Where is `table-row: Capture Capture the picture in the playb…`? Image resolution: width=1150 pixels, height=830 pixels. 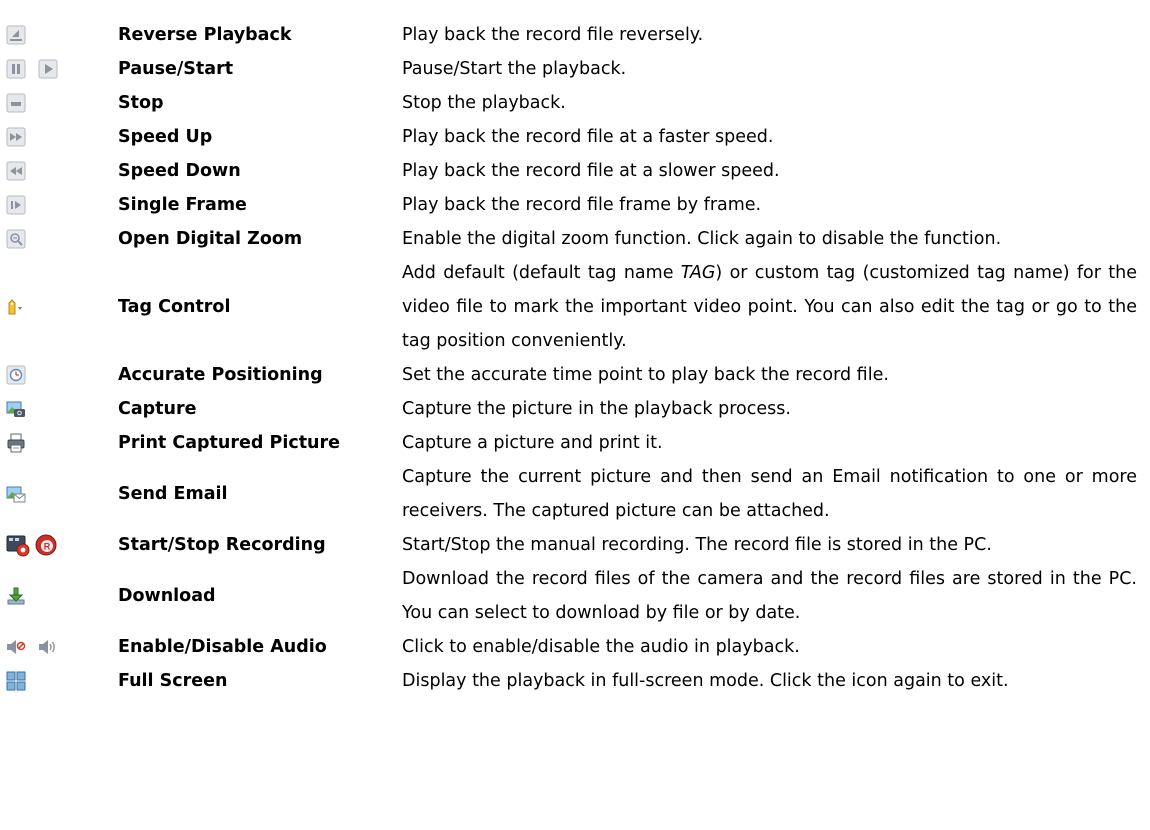
table-row: Capture Capture the picture in the playb… is located at coordinates (575, 409).